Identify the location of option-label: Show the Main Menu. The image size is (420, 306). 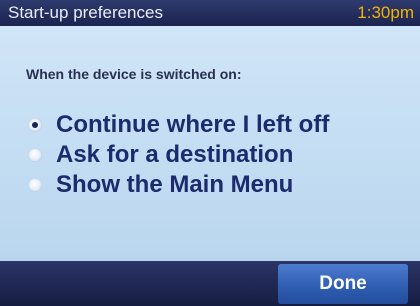
(175, 184).